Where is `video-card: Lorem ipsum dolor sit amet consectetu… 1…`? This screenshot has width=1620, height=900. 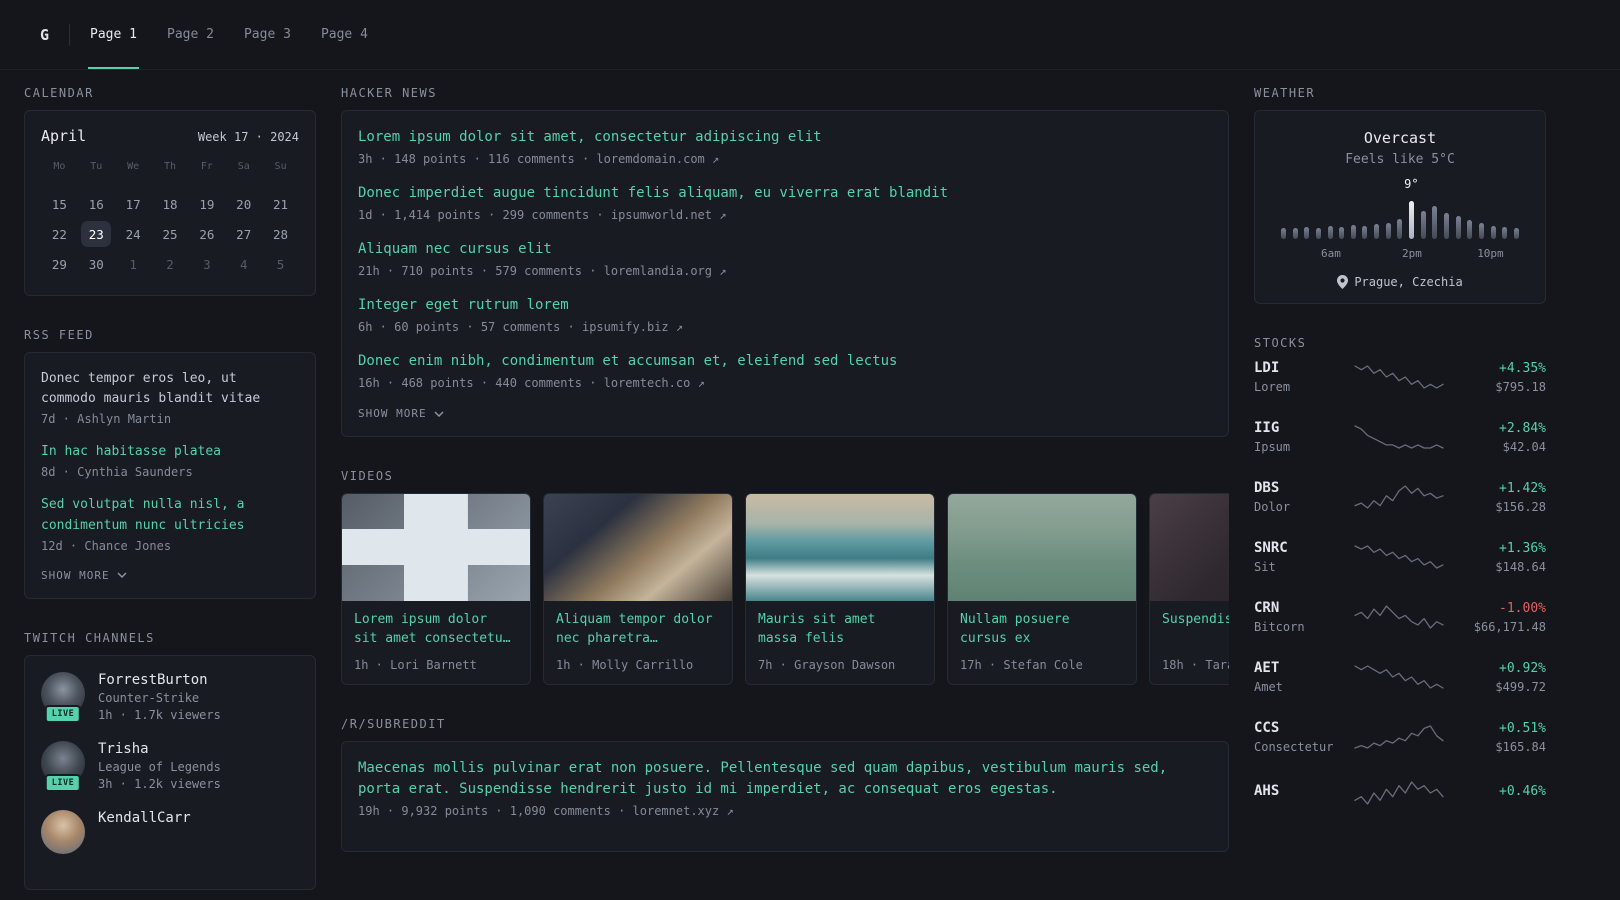
video-card: Lorem ipsum dolor sit amet consectetu… 1… is located at coordinates (436, 589).